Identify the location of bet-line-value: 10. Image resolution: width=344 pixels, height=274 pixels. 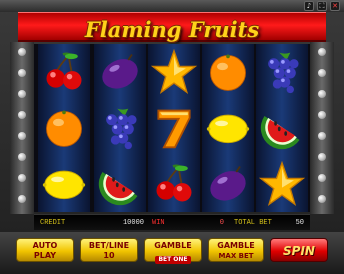
(109, 255).